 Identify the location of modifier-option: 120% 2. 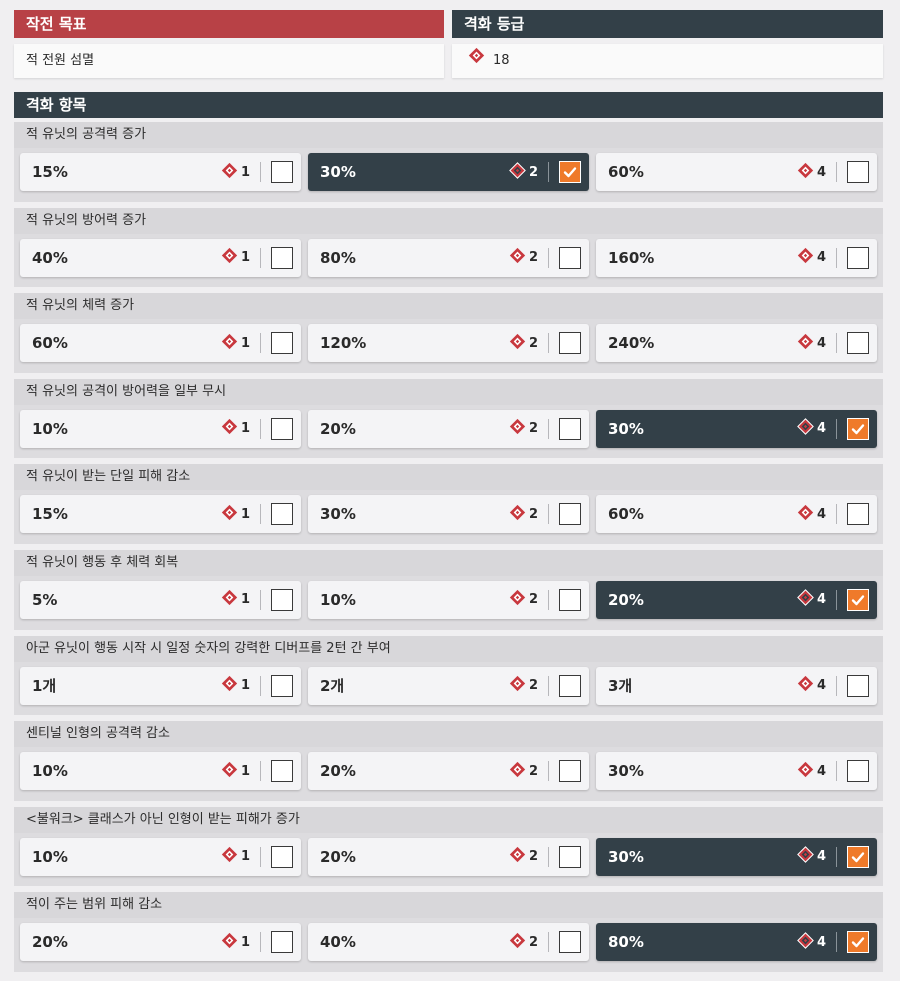
(448, 343).